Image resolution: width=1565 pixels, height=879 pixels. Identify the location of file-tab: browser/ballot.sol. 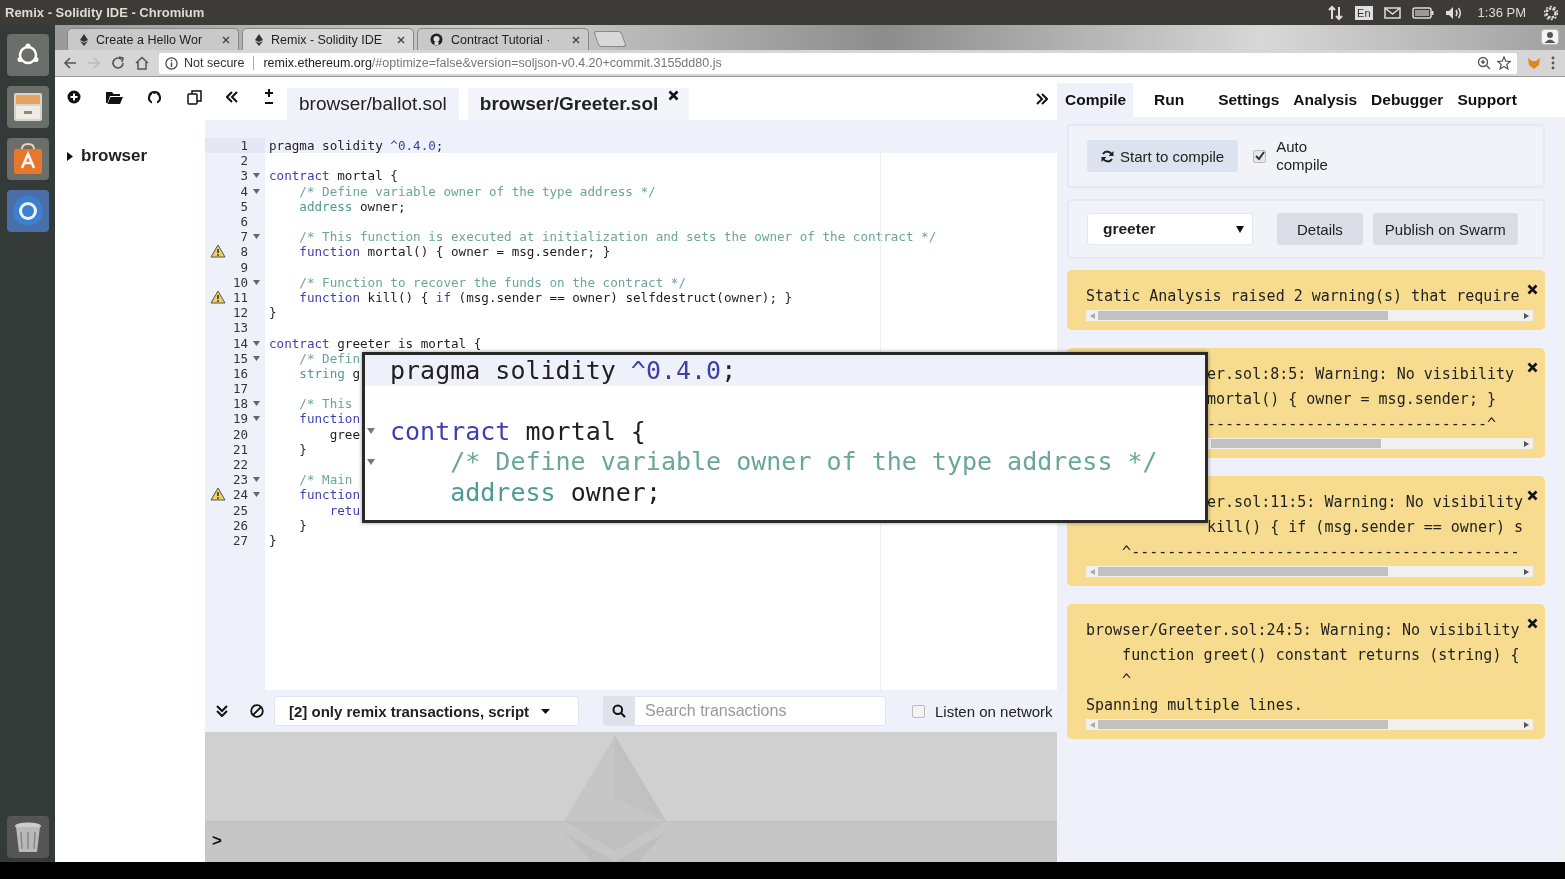
(373, 104).